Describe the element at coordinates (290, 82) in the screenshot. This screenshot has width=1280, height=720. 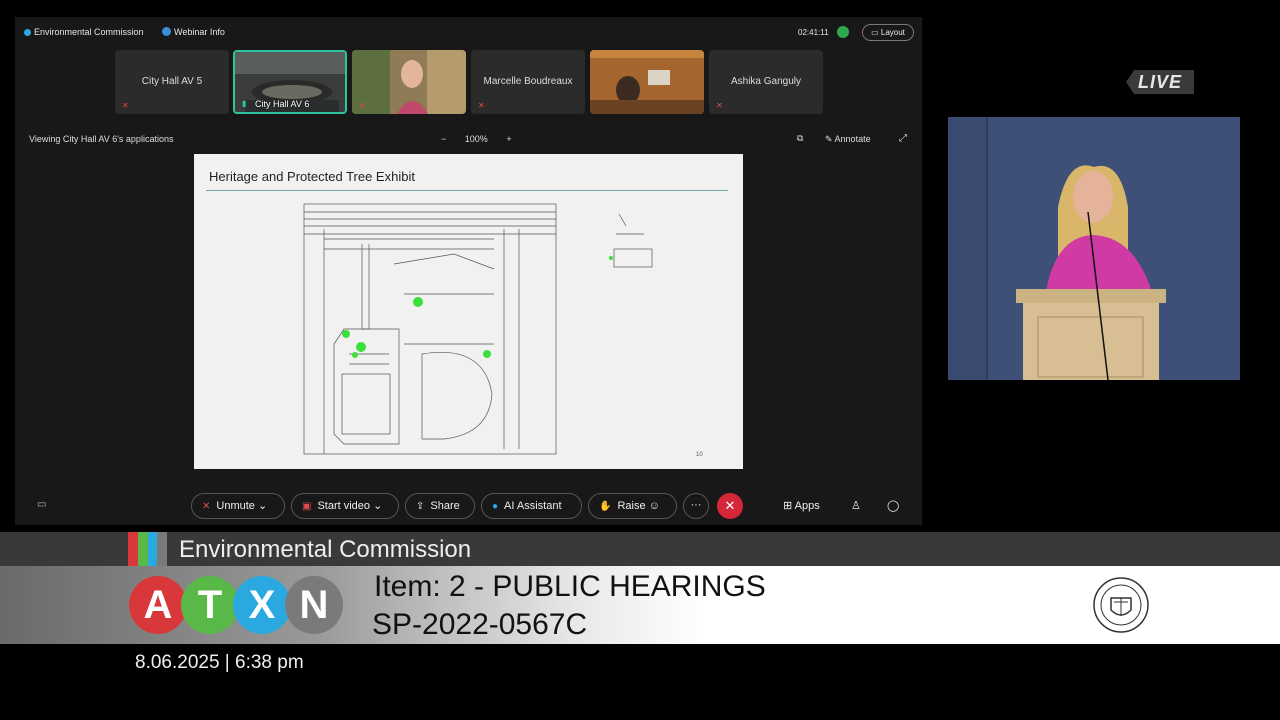
I see `participant-tile-active: ▮ City Hall AV 6` at that location.